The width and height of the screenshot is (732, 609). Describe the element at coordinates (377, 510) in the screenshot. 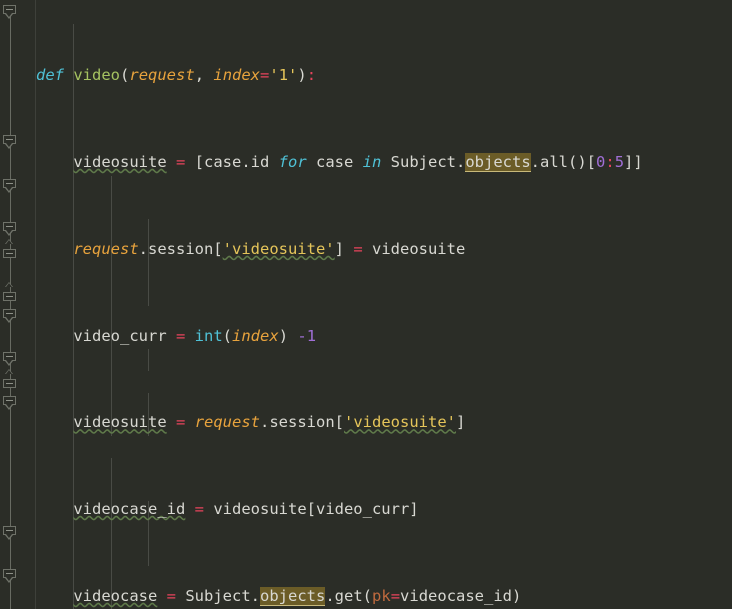

I see `code-line-6: videocase_id = videosuite[video_curr]` at that location.